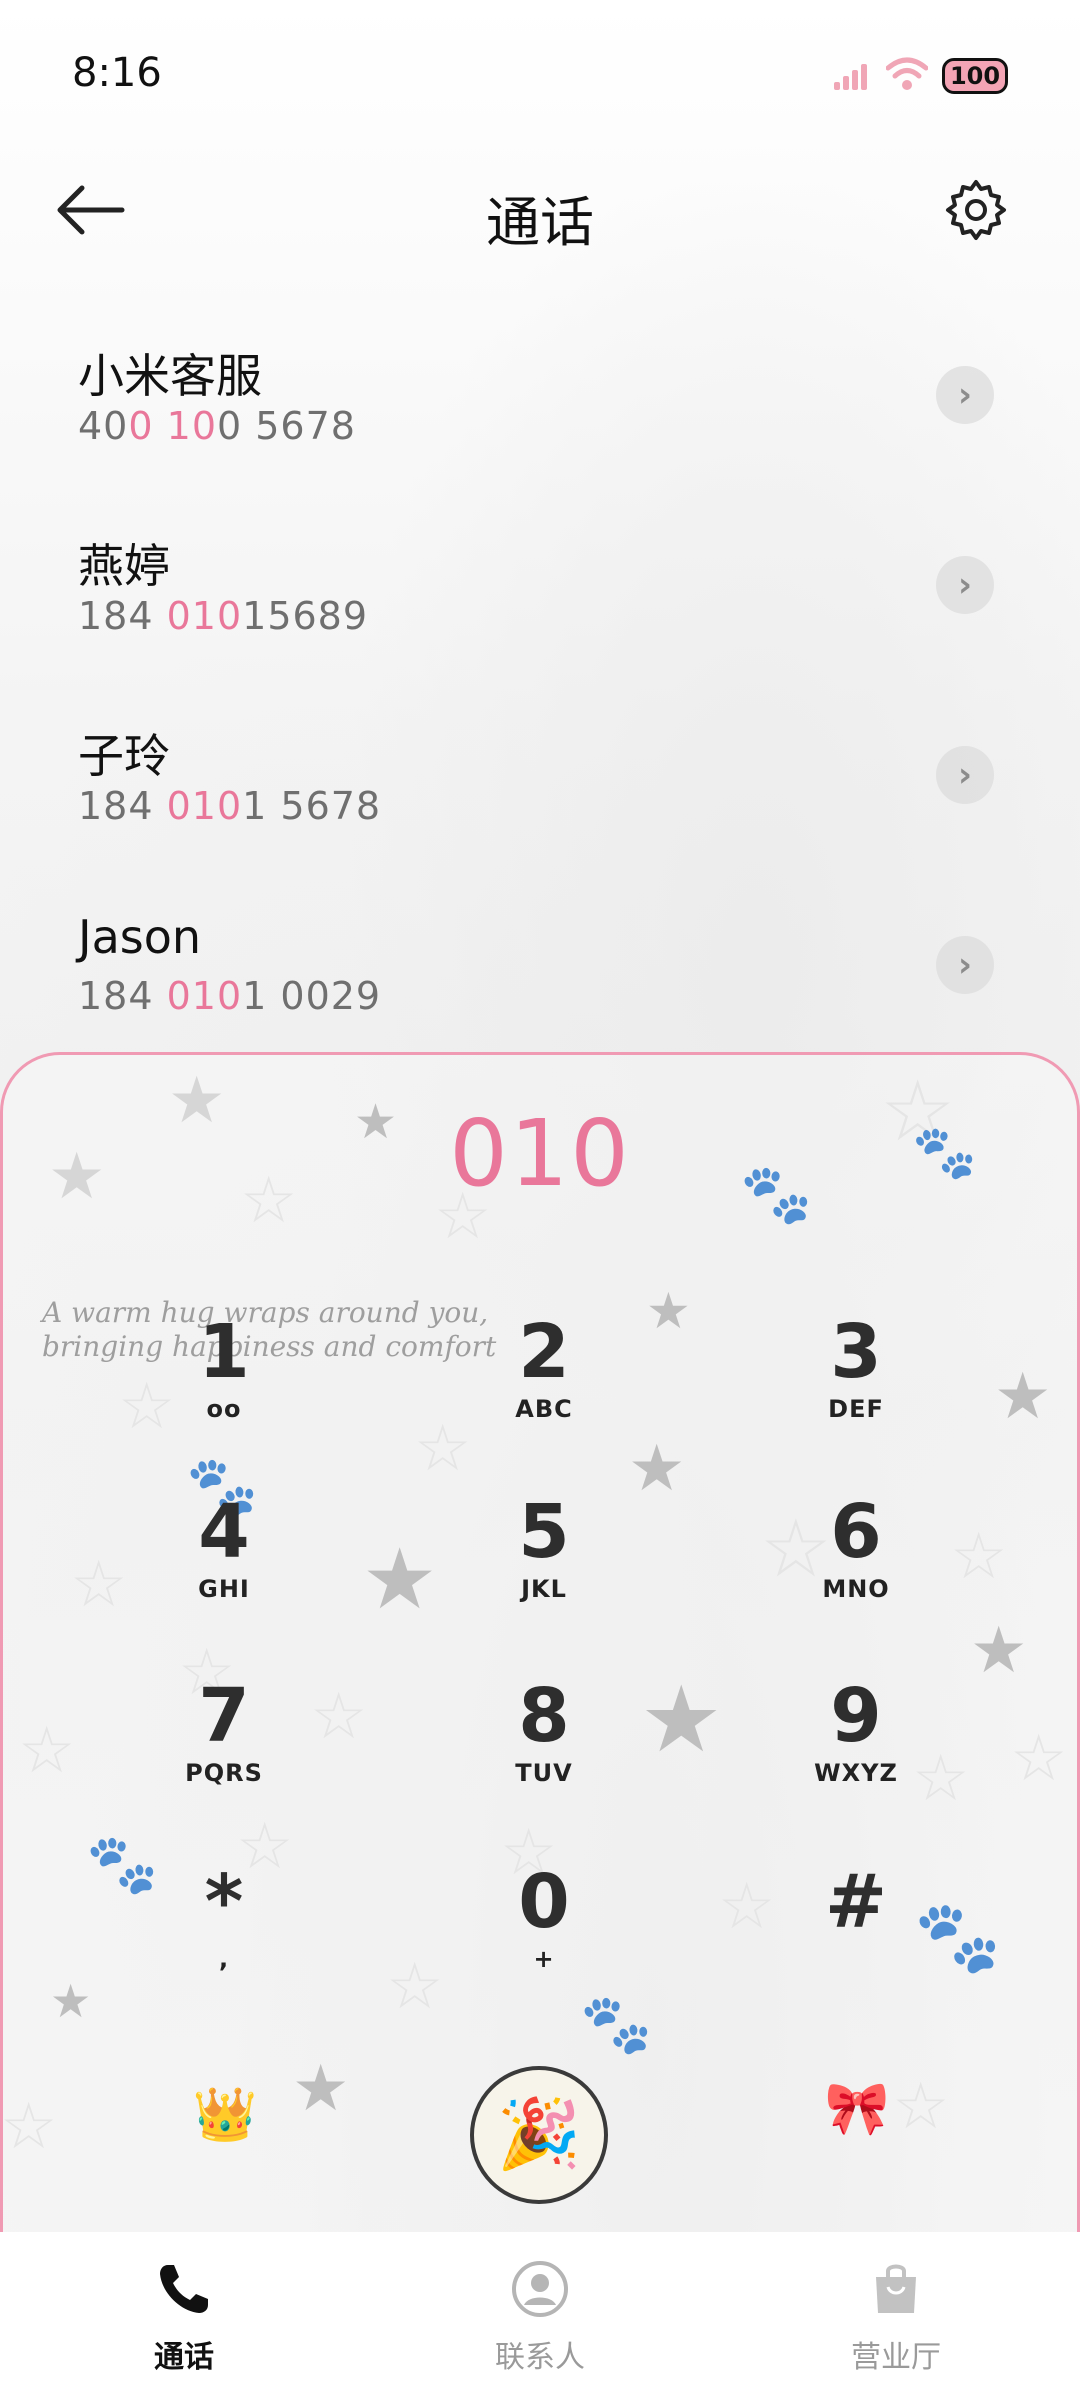  What do you see at coordinates (224, 1565) in the screenshot?
I see `dial-key-4: 4 GHI` at bounding box center [224, 1565].